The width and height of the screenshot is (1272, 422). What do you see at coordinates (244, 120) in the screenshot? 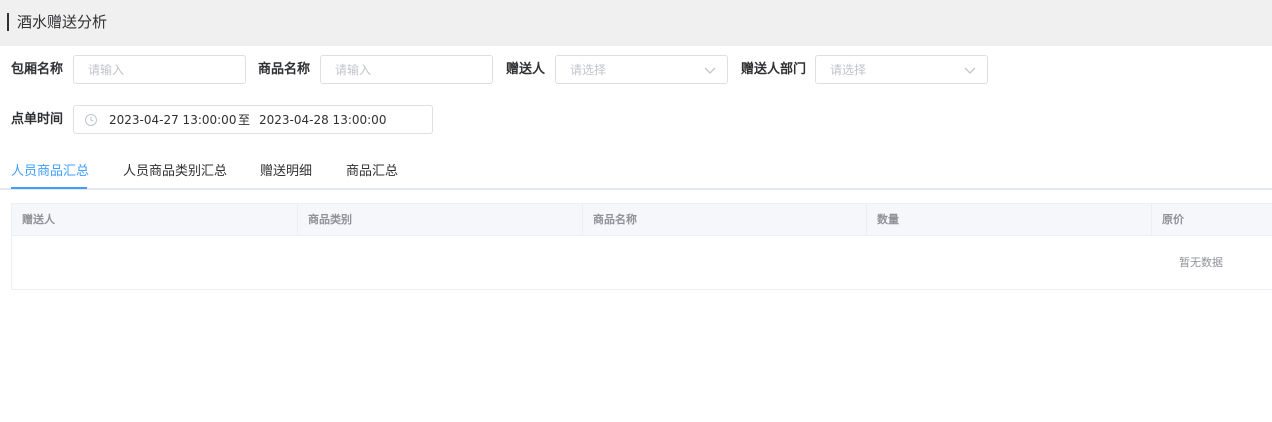
I see `range-separator: 至` at bounding box center [244, 120].